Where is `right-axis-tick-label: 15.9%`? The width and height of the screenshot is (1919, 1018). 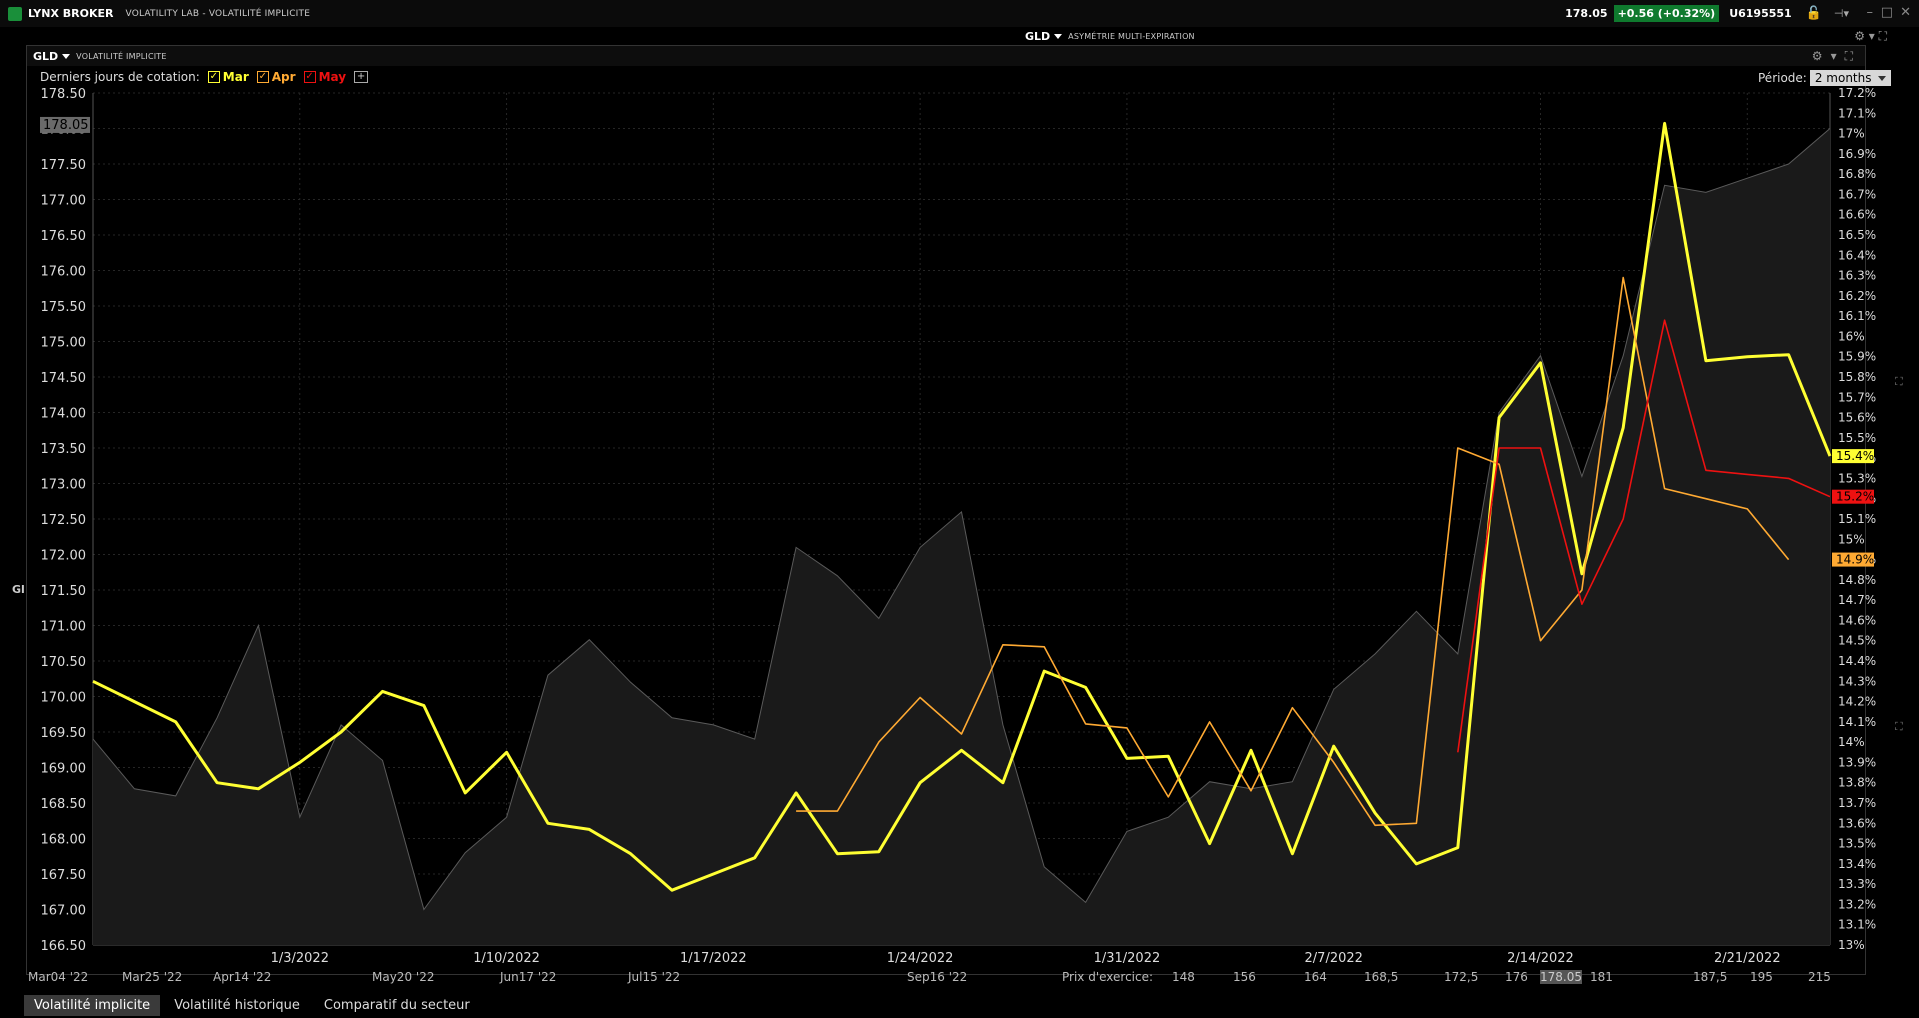 right-axis-tick-label: 15.9% is located at coordinates (1857, 357).